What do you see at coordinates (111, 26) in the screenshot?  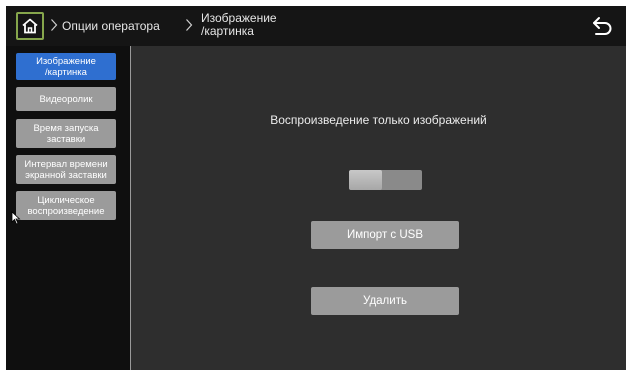 I see `breadcrumb-operator-options: Опции оператора` at bounding box center [111, 26].